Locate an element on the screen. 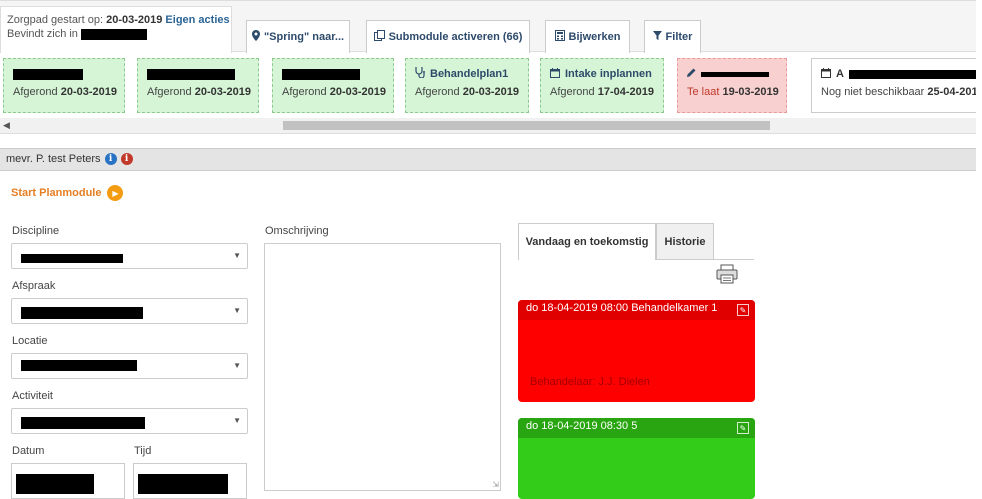 Image resolution: width=982 pixels, height=499 pixels. alert-info-icon: i is located at coordinates (126, 159).